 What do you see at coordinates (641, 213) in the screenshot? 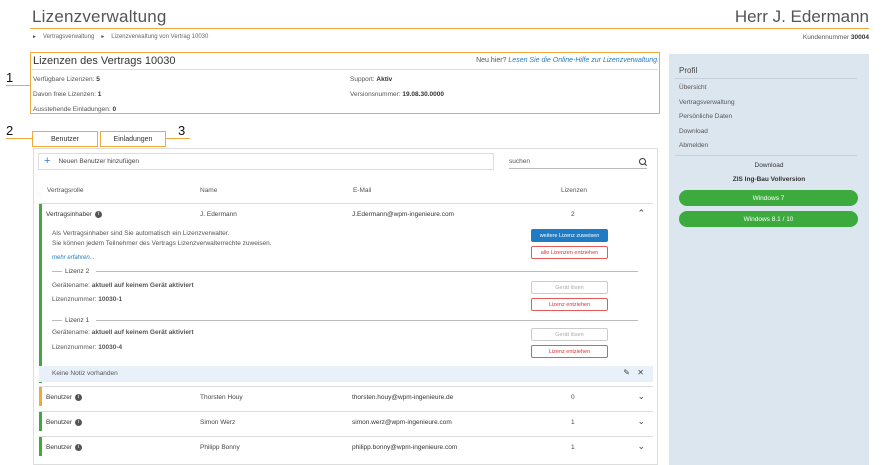
I see `chevron-up-icon: ⌃` at bounding box center [641, 213].